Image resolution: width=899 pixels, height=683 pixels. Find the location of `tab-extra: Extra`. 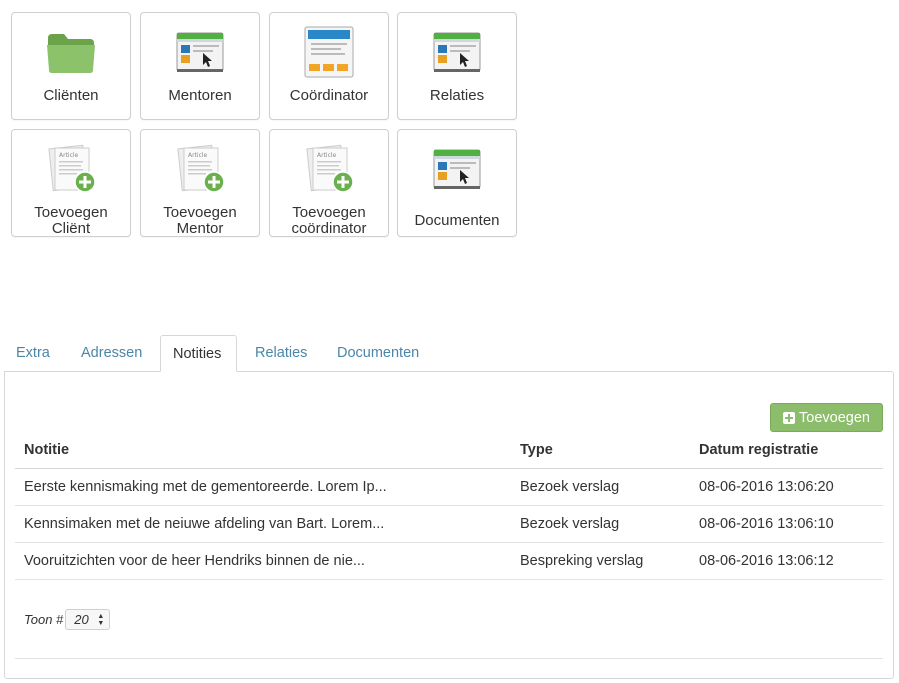

tab-extra: Extra is located at coordinates (33, 353).